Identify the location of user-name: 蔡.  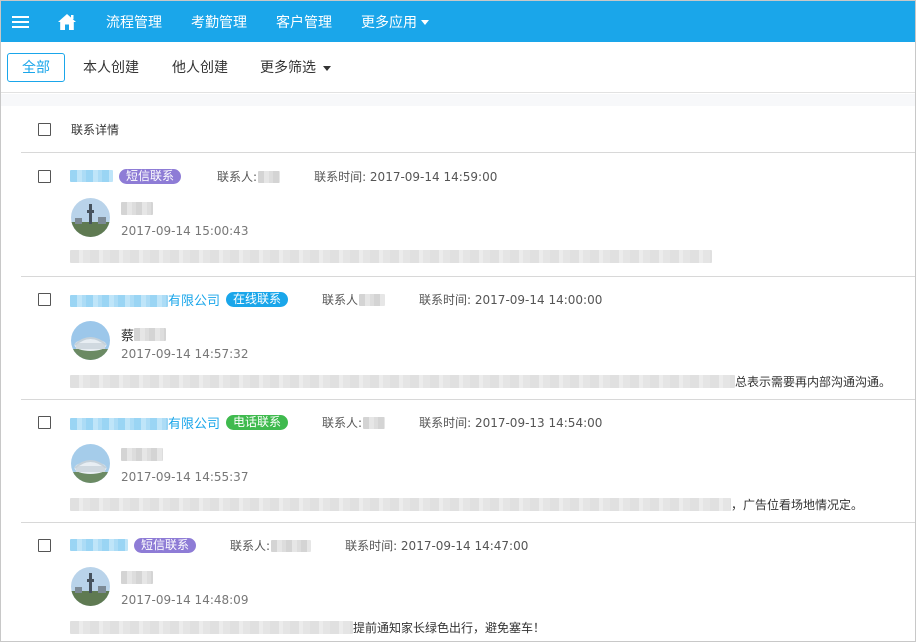
(144, 334).